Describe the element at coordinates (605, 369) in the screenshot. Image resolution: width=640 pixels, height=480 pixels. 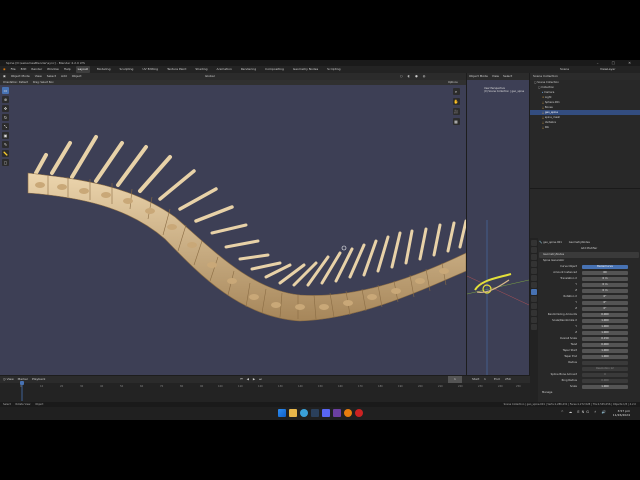
I see `input-resolution: Resolution 12` at that location.